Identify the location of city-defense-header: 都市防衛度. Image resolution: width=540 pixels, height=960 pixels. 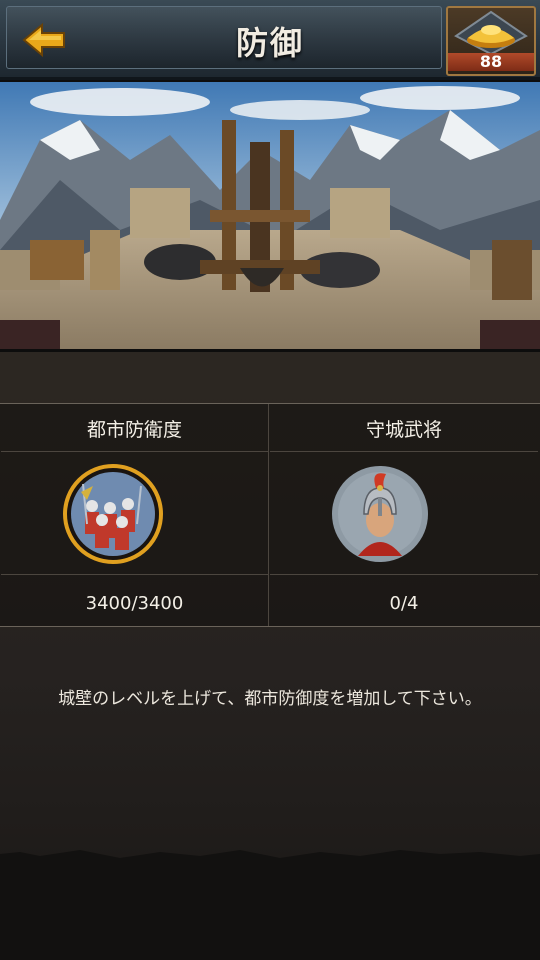
(134, 428).